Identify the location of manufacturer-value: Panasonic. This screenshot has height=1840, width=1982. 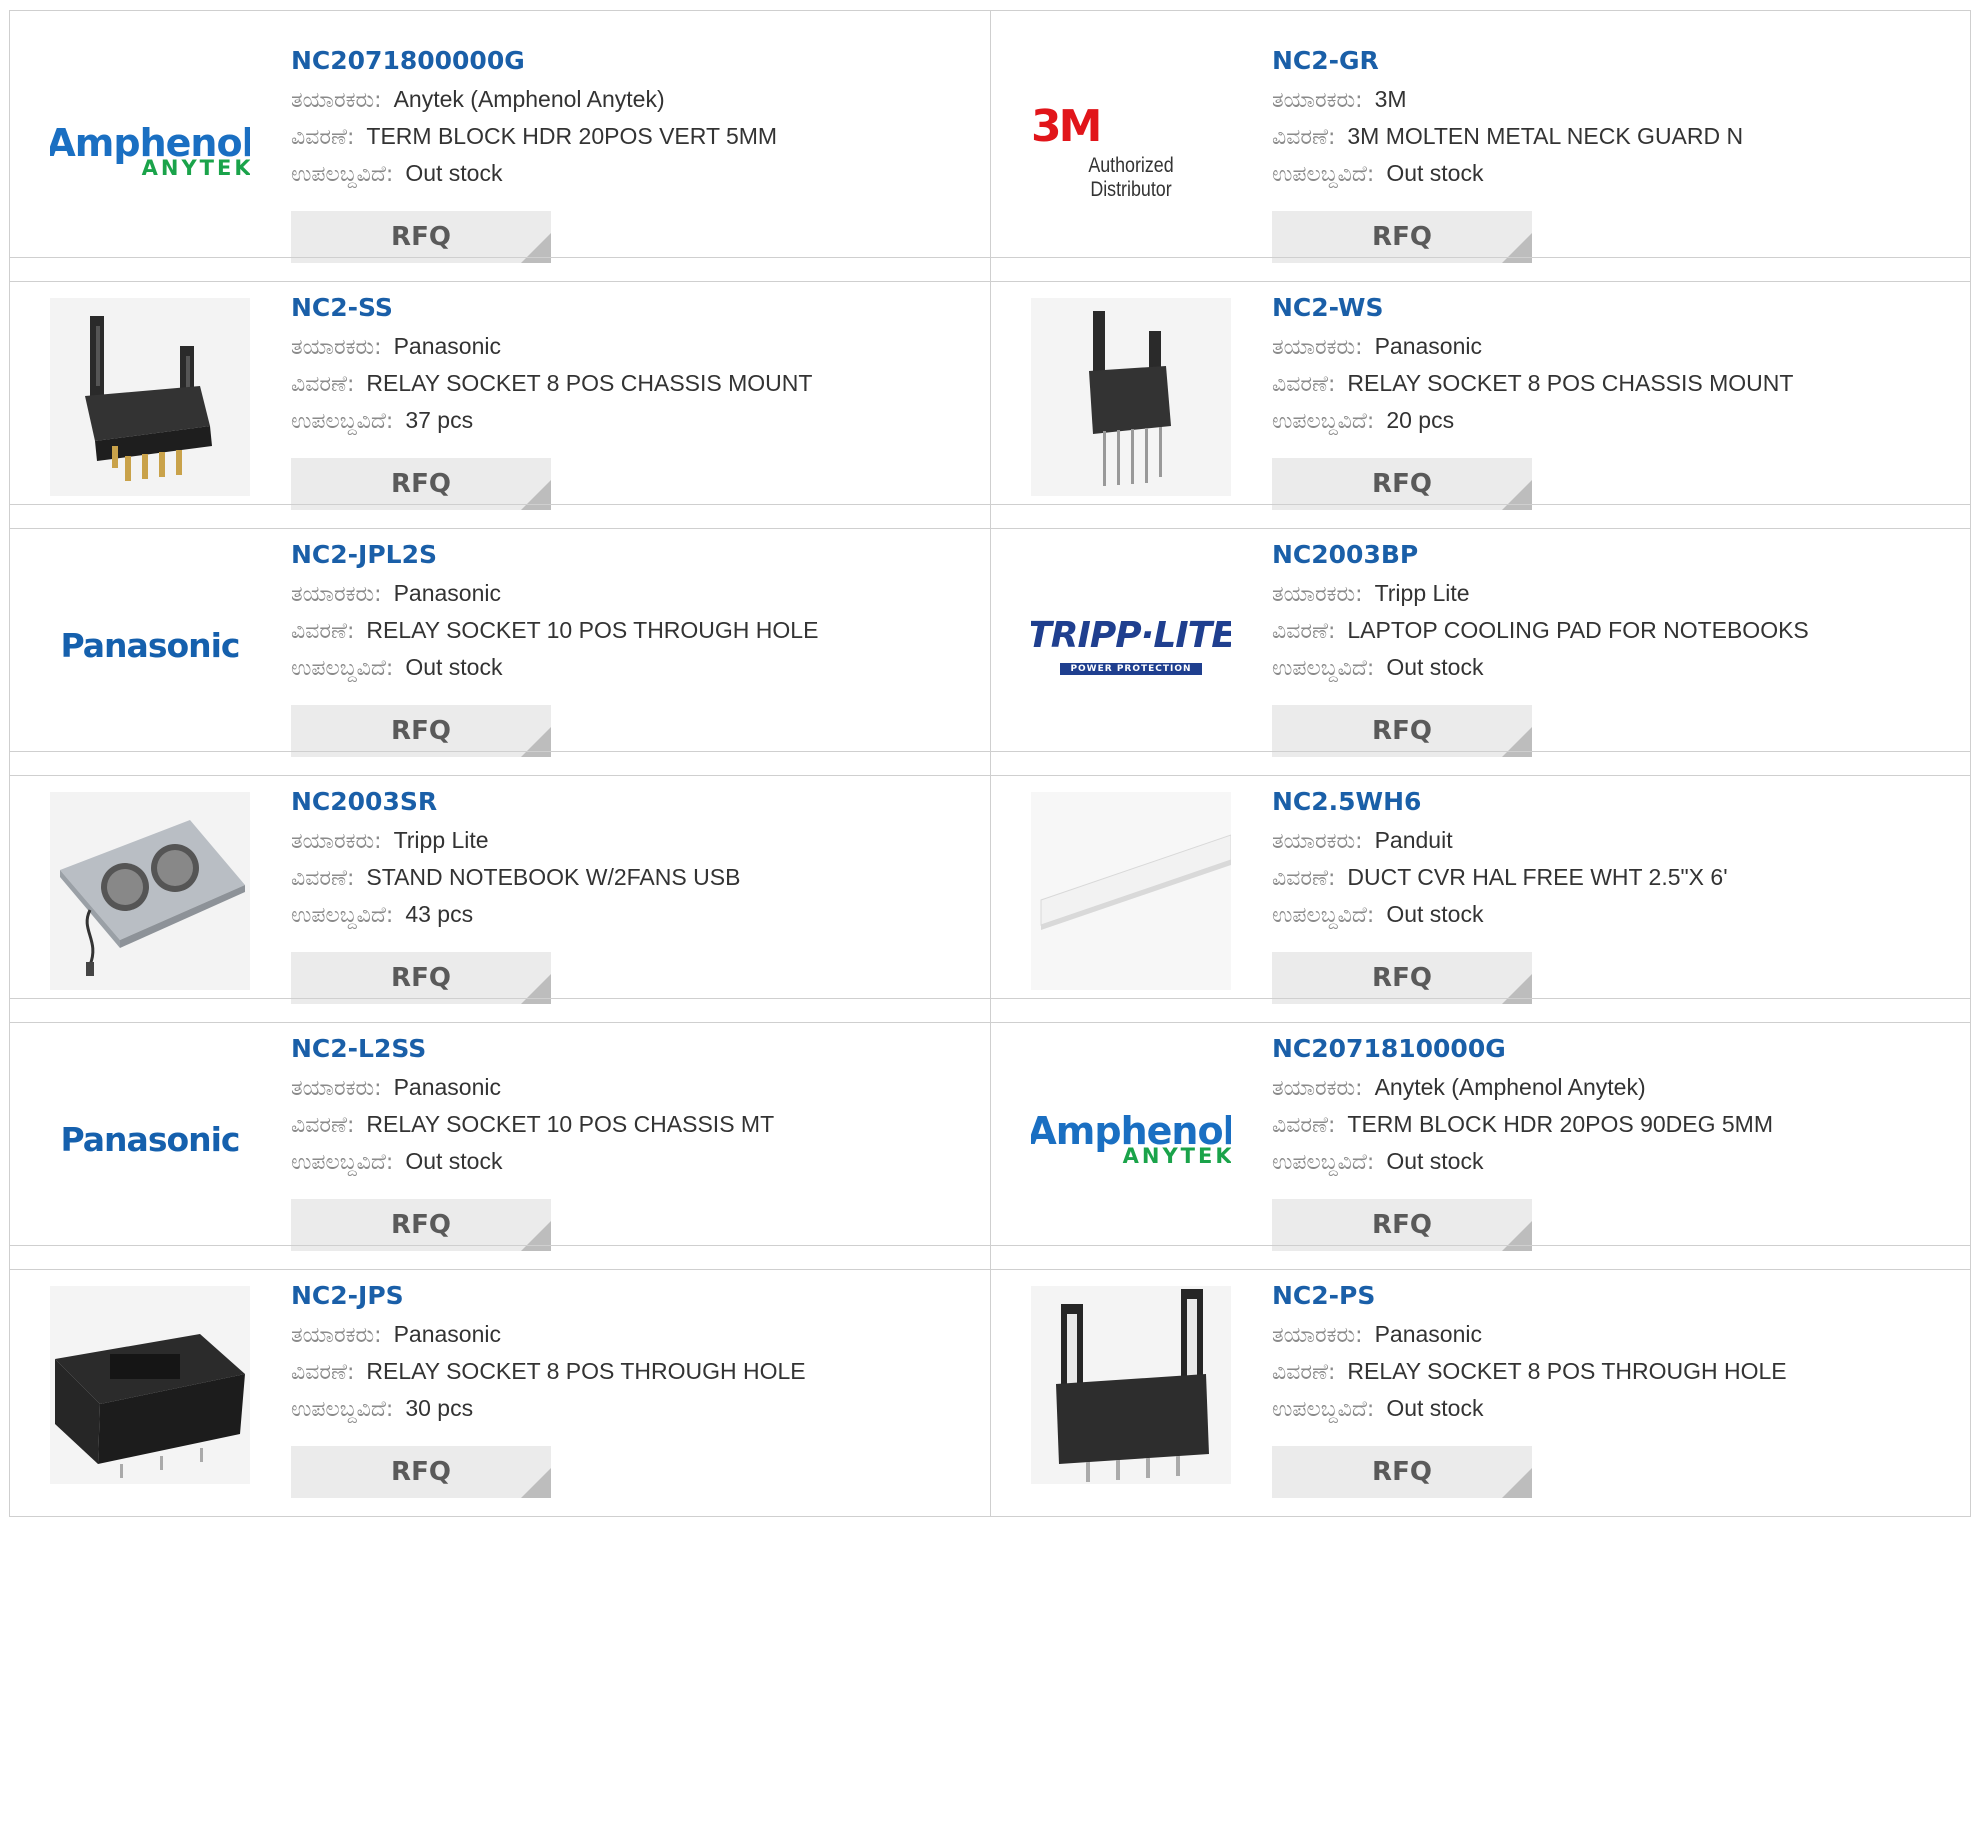
(1428, 346).